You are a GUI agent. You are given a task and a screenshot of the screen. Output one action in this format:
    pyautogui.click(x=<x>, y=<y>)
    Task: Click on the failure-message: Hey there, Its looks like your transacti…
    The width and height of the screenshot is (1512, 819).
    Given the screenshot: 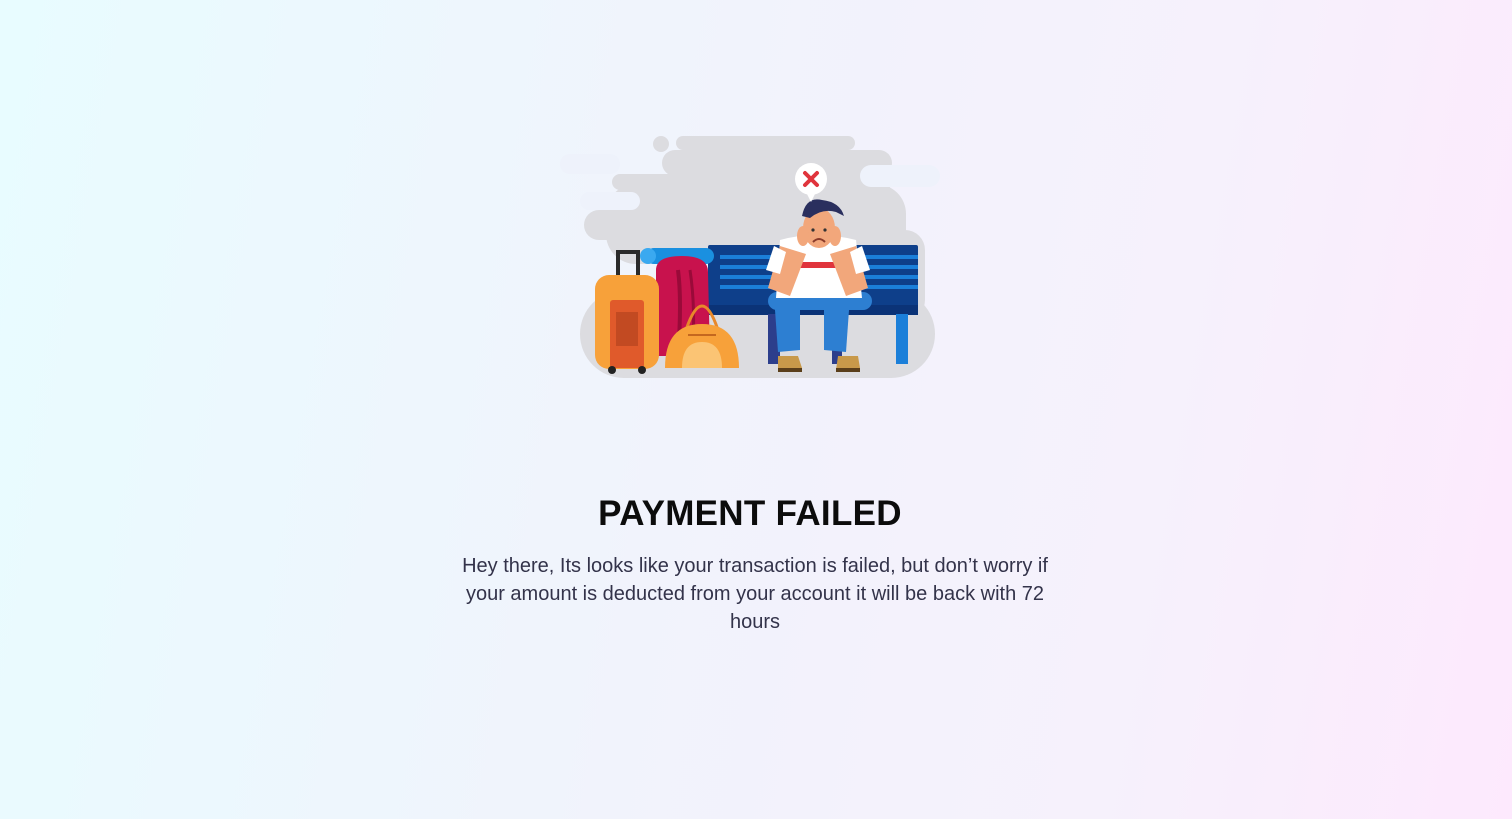 What is the action you would take?
    pyautogui.click(x=755, y=594)
    